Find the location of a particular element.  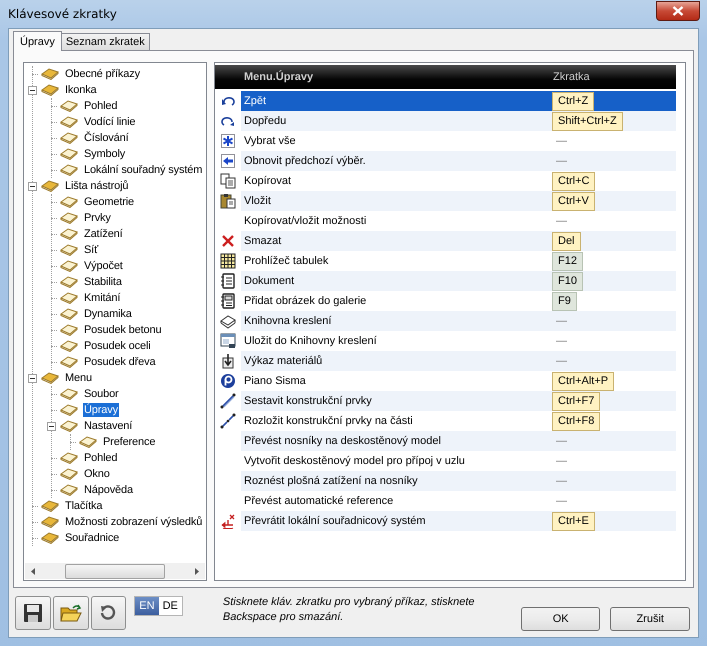

scroll-thumb is located at coordinates (115, 571).